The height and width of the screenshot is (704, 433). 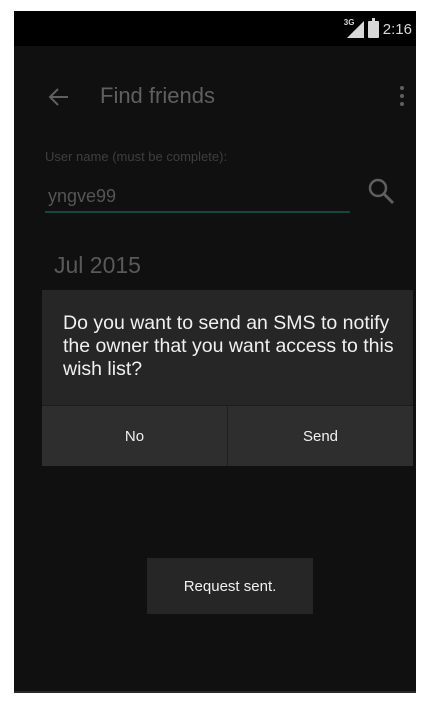 I want to click on page-title: Find friends, so click(x=157, y=95).